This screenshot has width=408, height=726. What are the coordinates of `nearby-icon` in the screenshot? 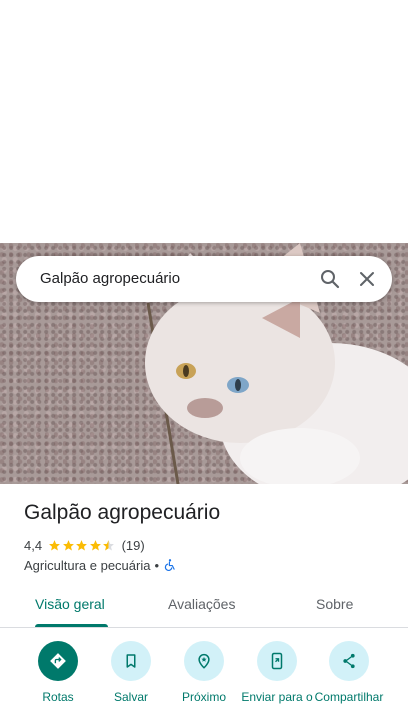 It's located at (204, 661).